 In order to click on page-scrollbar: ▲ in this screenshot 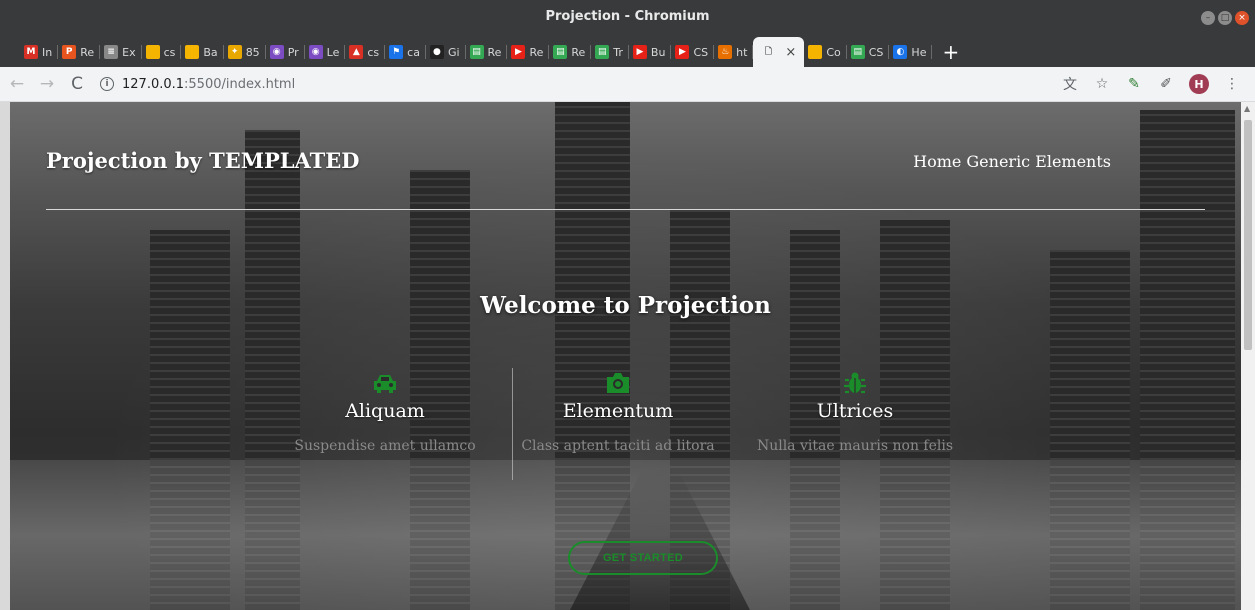, I will do `click(1248, 356)`.